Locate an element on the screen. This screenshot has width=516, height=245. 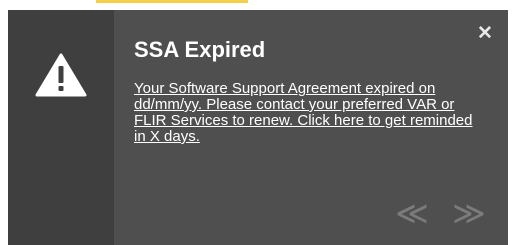
notification-title: SSA Expired is located at coordinates (200, 49).